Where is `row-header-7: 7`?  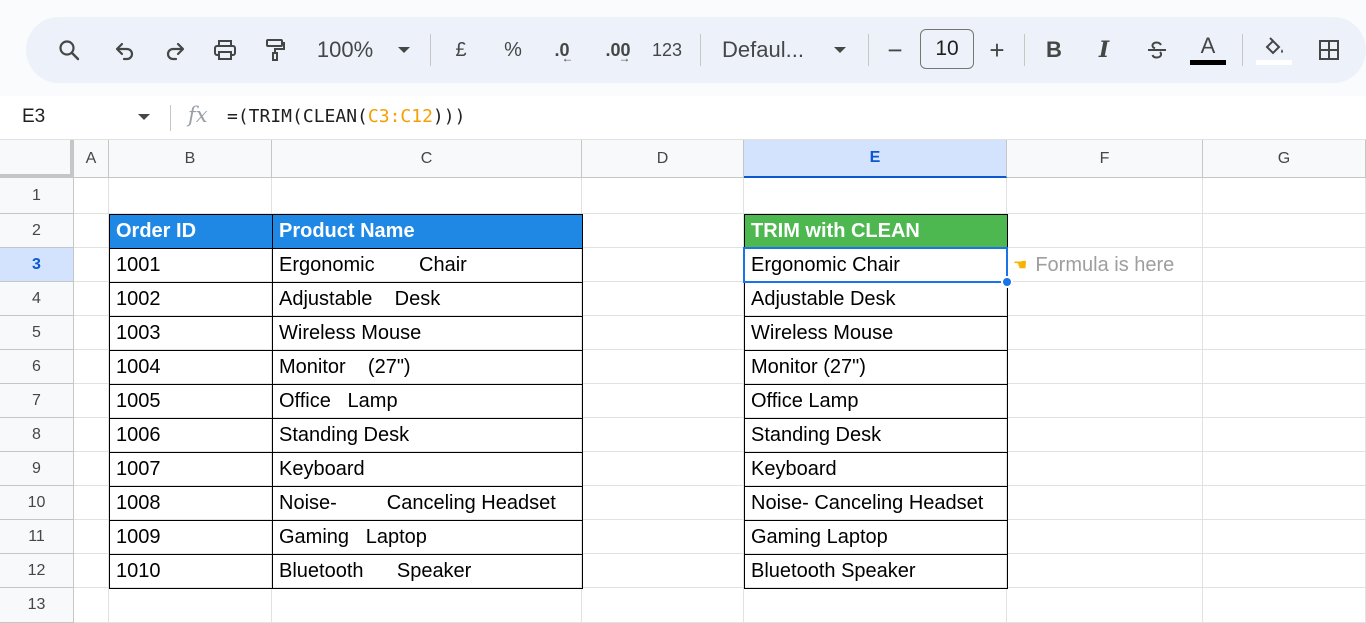 row-header-7: 7 is located at coordinates (37, 401).